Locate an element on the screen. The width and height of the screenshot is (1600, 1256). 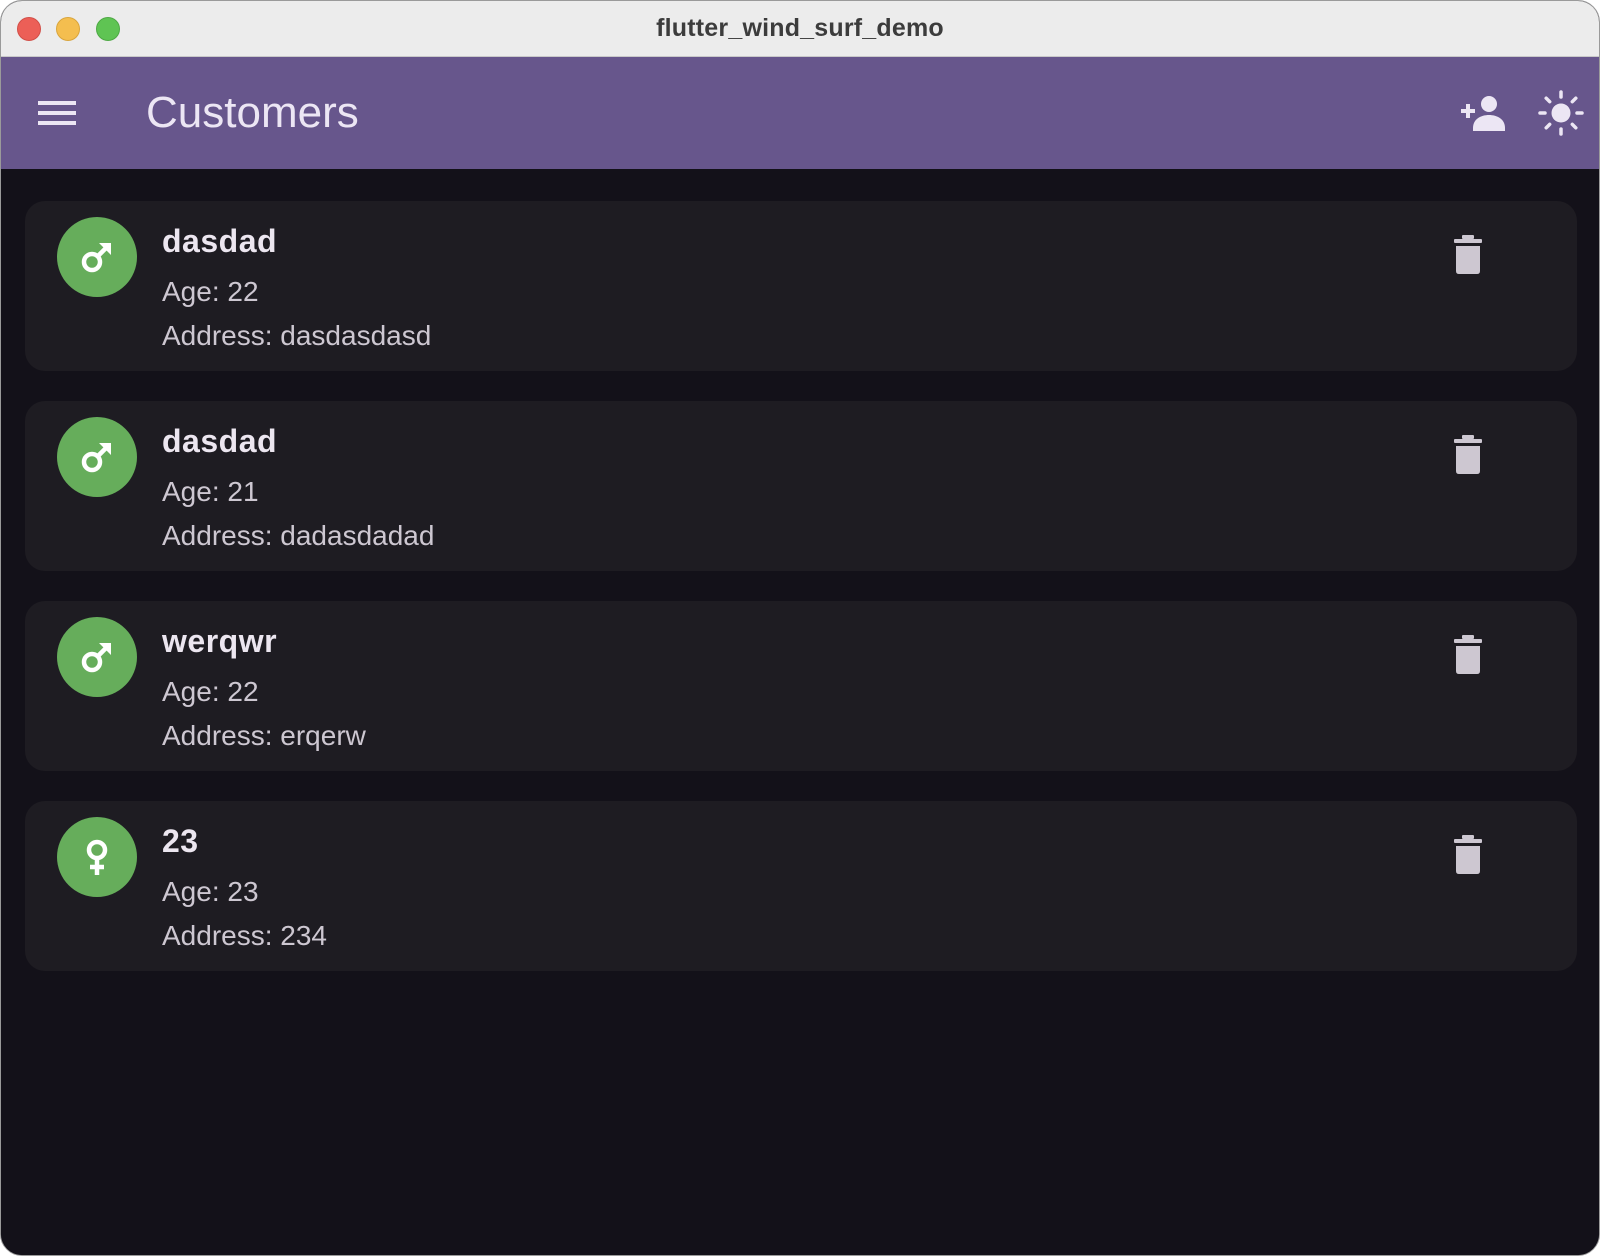
menu-icon is located at coordinates (57, 113).